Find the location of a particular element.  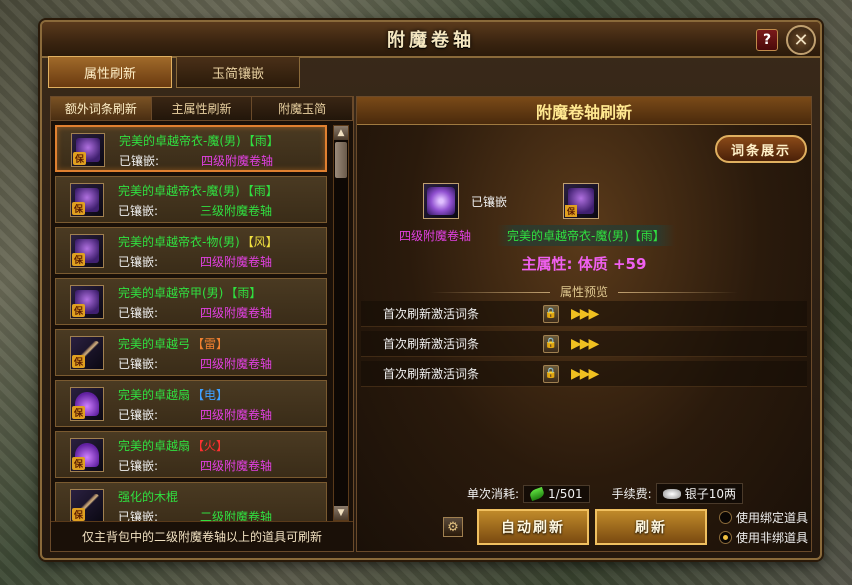

list-item: 保 完美的卓越帝衣-魔(男) 【雨】 已镶嵌: 四级附魔卷轴 is located at coordinates (191, 148).